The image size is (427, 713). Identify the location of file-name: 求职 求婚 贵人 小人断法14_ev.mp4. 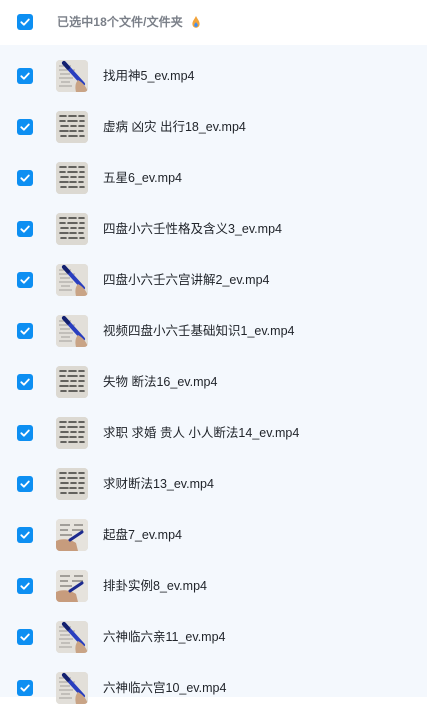
(201, 432).